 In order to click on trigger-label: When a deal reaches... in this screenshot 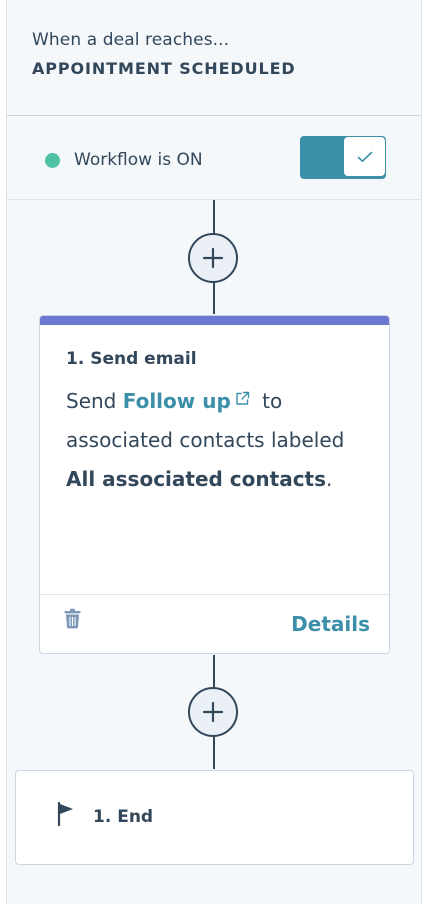, I will do `click(131, 40)`.